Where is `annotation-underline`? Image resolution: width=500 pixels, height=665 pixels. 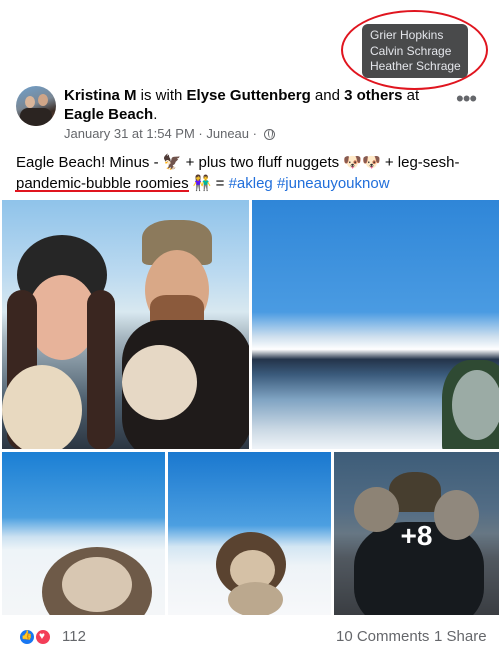 annotation-underline is located at coordinates (102, 191).